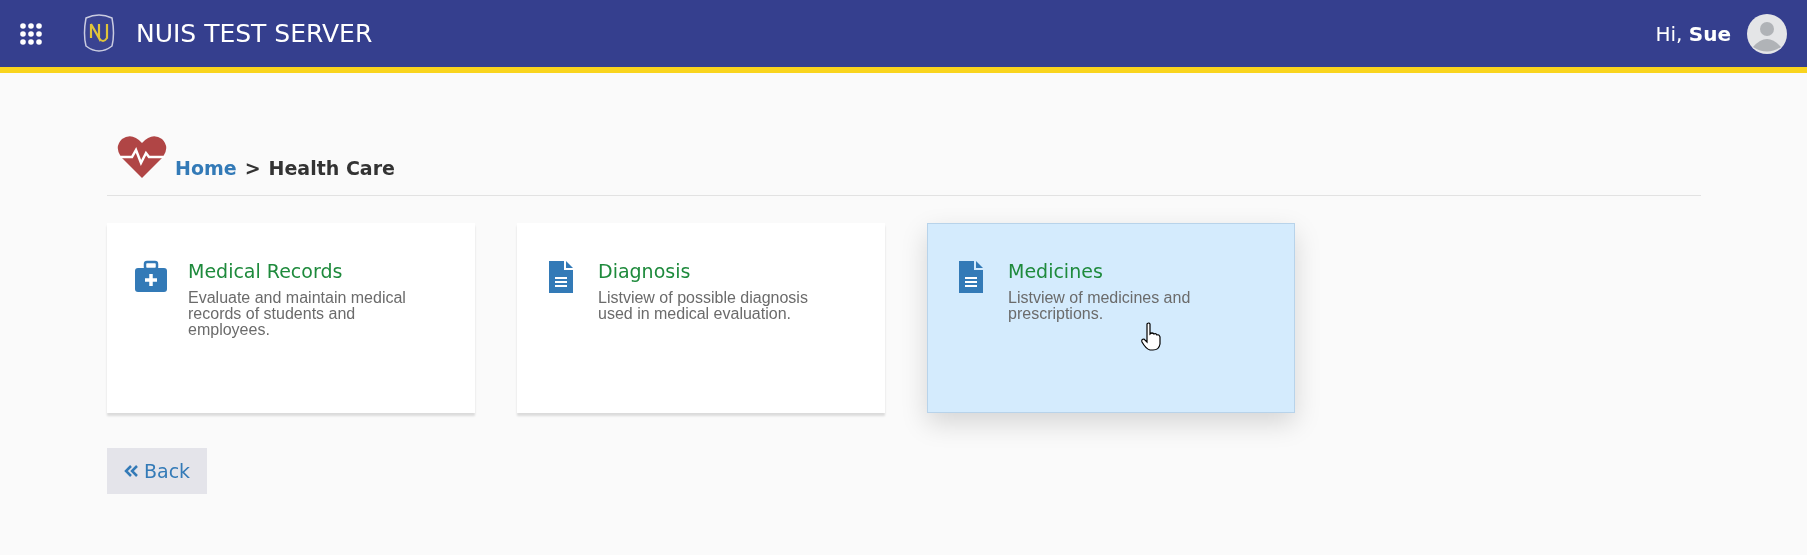 This screenshot has width=1807, height=555. Describe the element at coordinates (297, 314) in the screenshot. I see `card-description: Evaluate and maintain medical records of students and employees.` at that location.